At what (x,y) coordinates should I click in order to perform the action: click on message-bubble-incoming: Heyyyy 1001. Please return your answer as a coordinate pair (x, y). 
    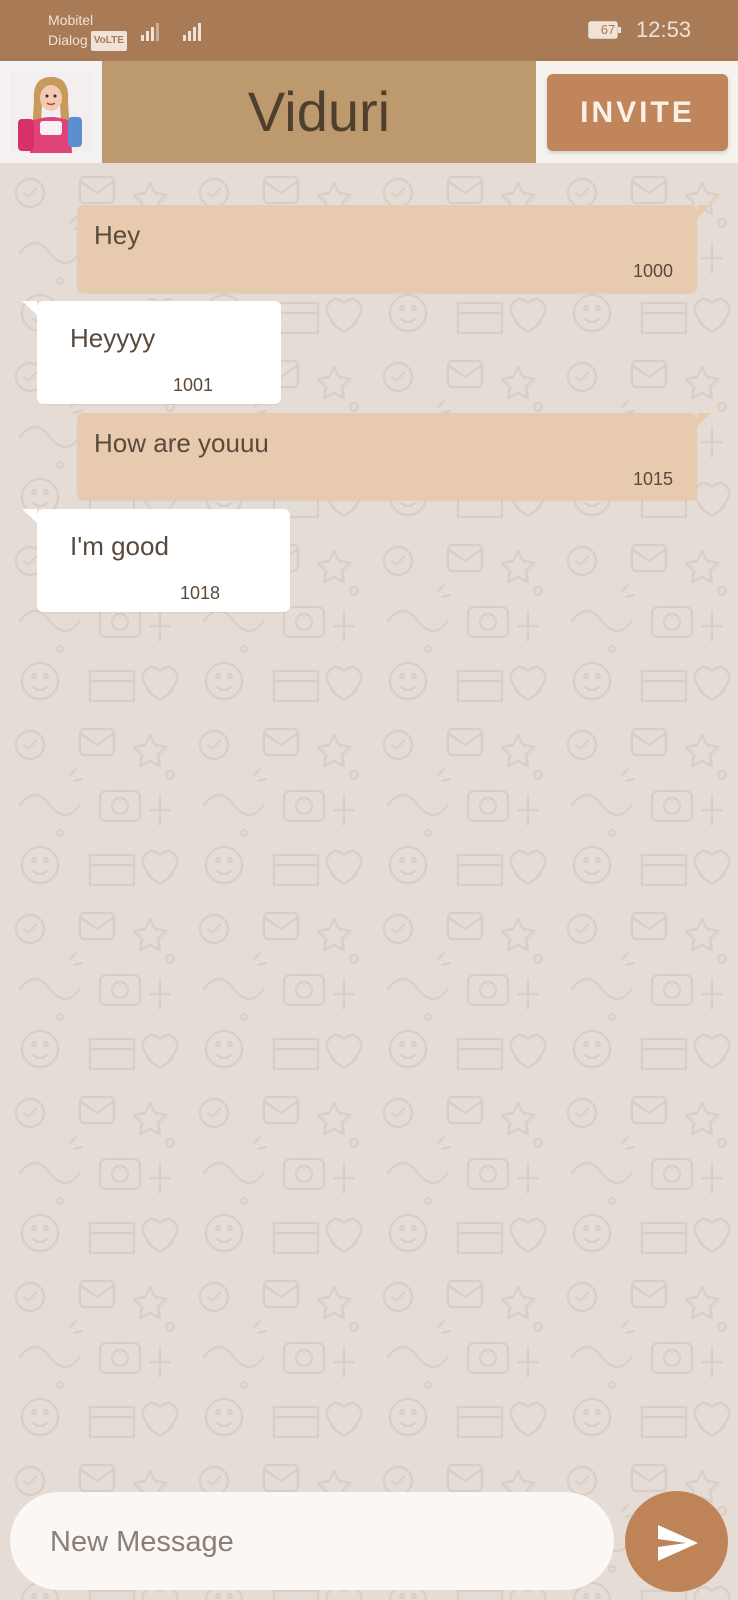
    Looking at the image, I should click on (151, 352).